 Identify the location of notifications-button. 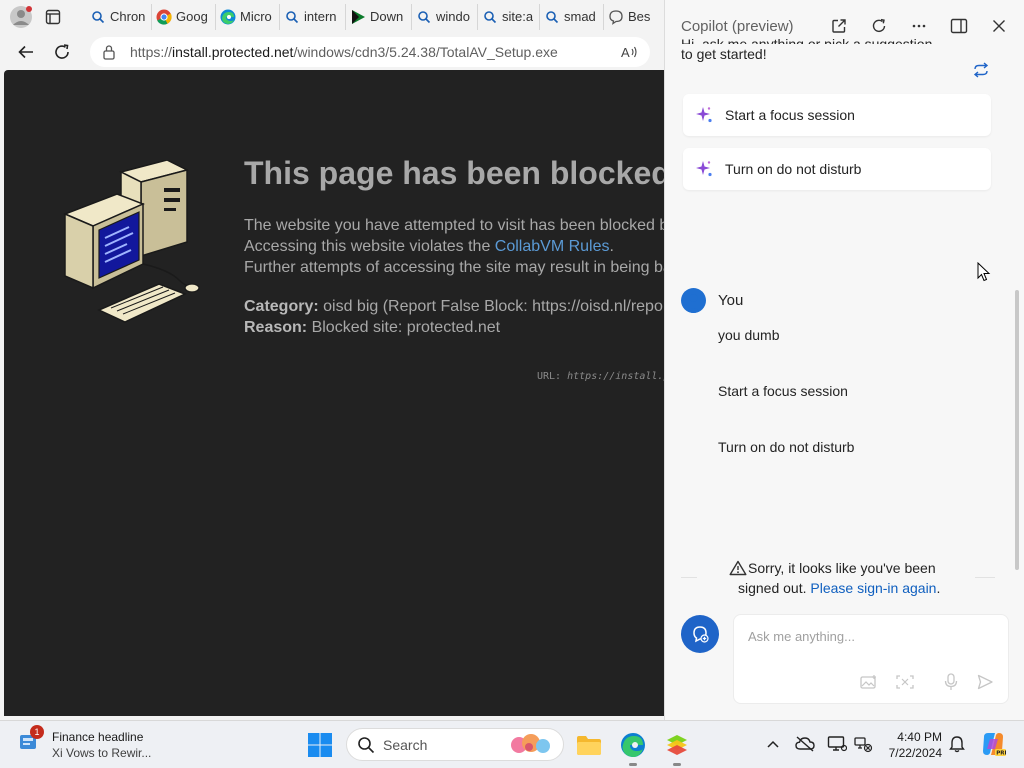
(957, 744).